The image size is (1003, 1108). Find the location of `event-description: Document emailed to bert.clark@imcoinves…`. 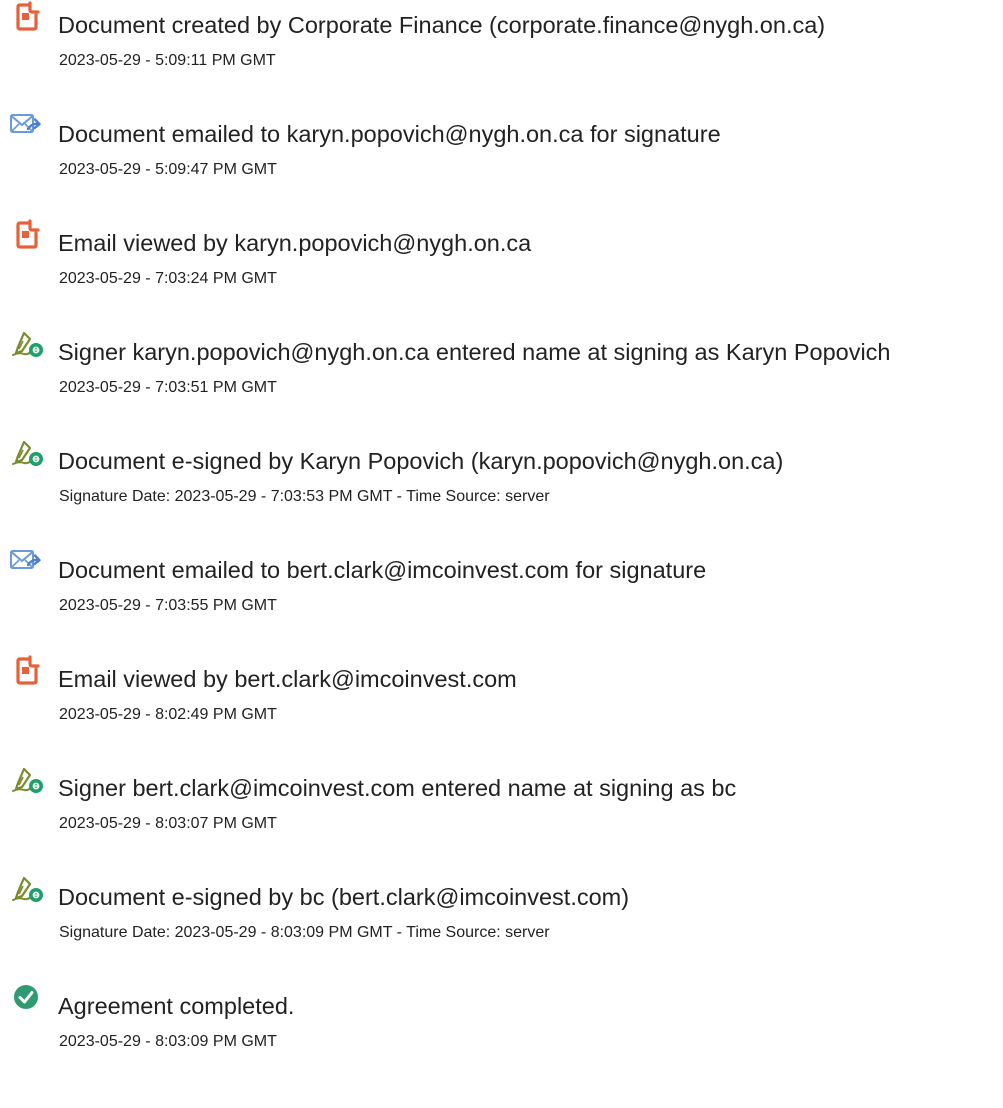

event-description: Document emailed to bert.clark@imcoinves… is located at coordinates (382, 570).